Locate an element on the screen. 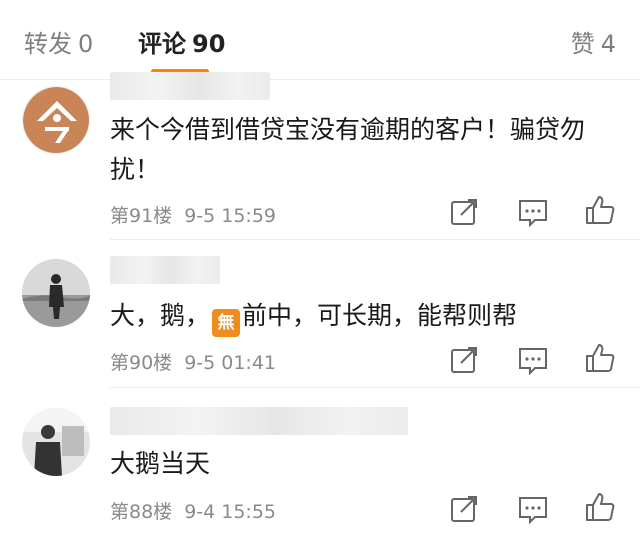  tab-repost-label: 转发 is located at coordinates (48, 44).